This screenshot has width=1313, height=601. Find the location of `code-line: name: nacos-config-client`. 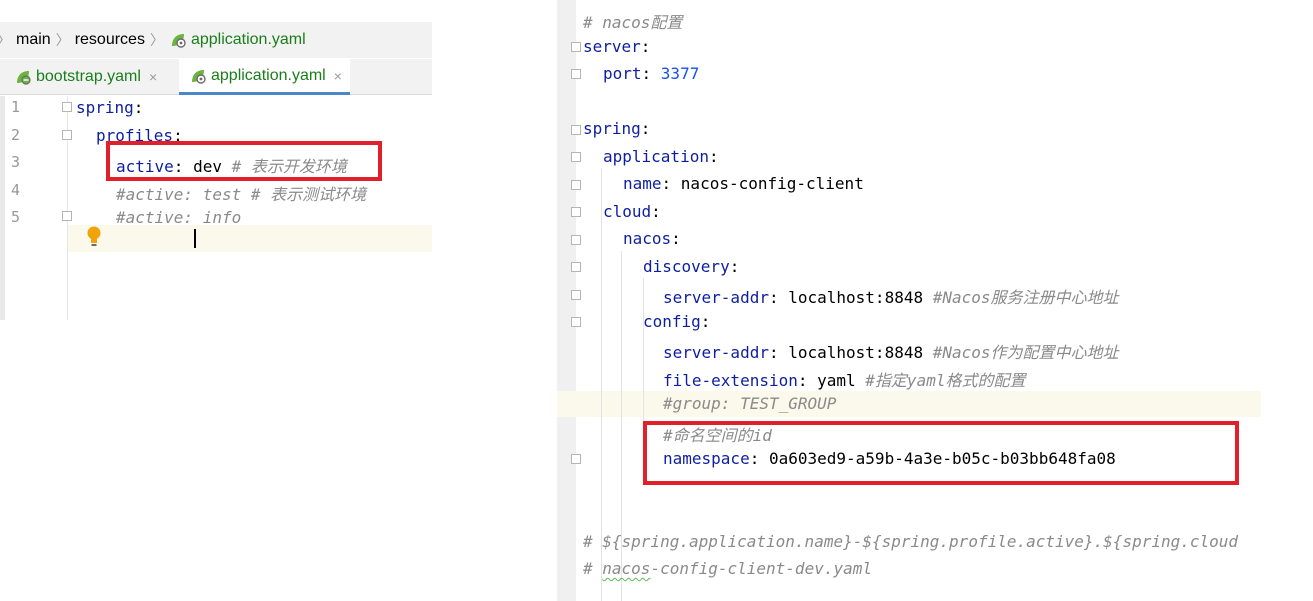

code-line: name: nacos-config-client is located at coordinates (743, 183).